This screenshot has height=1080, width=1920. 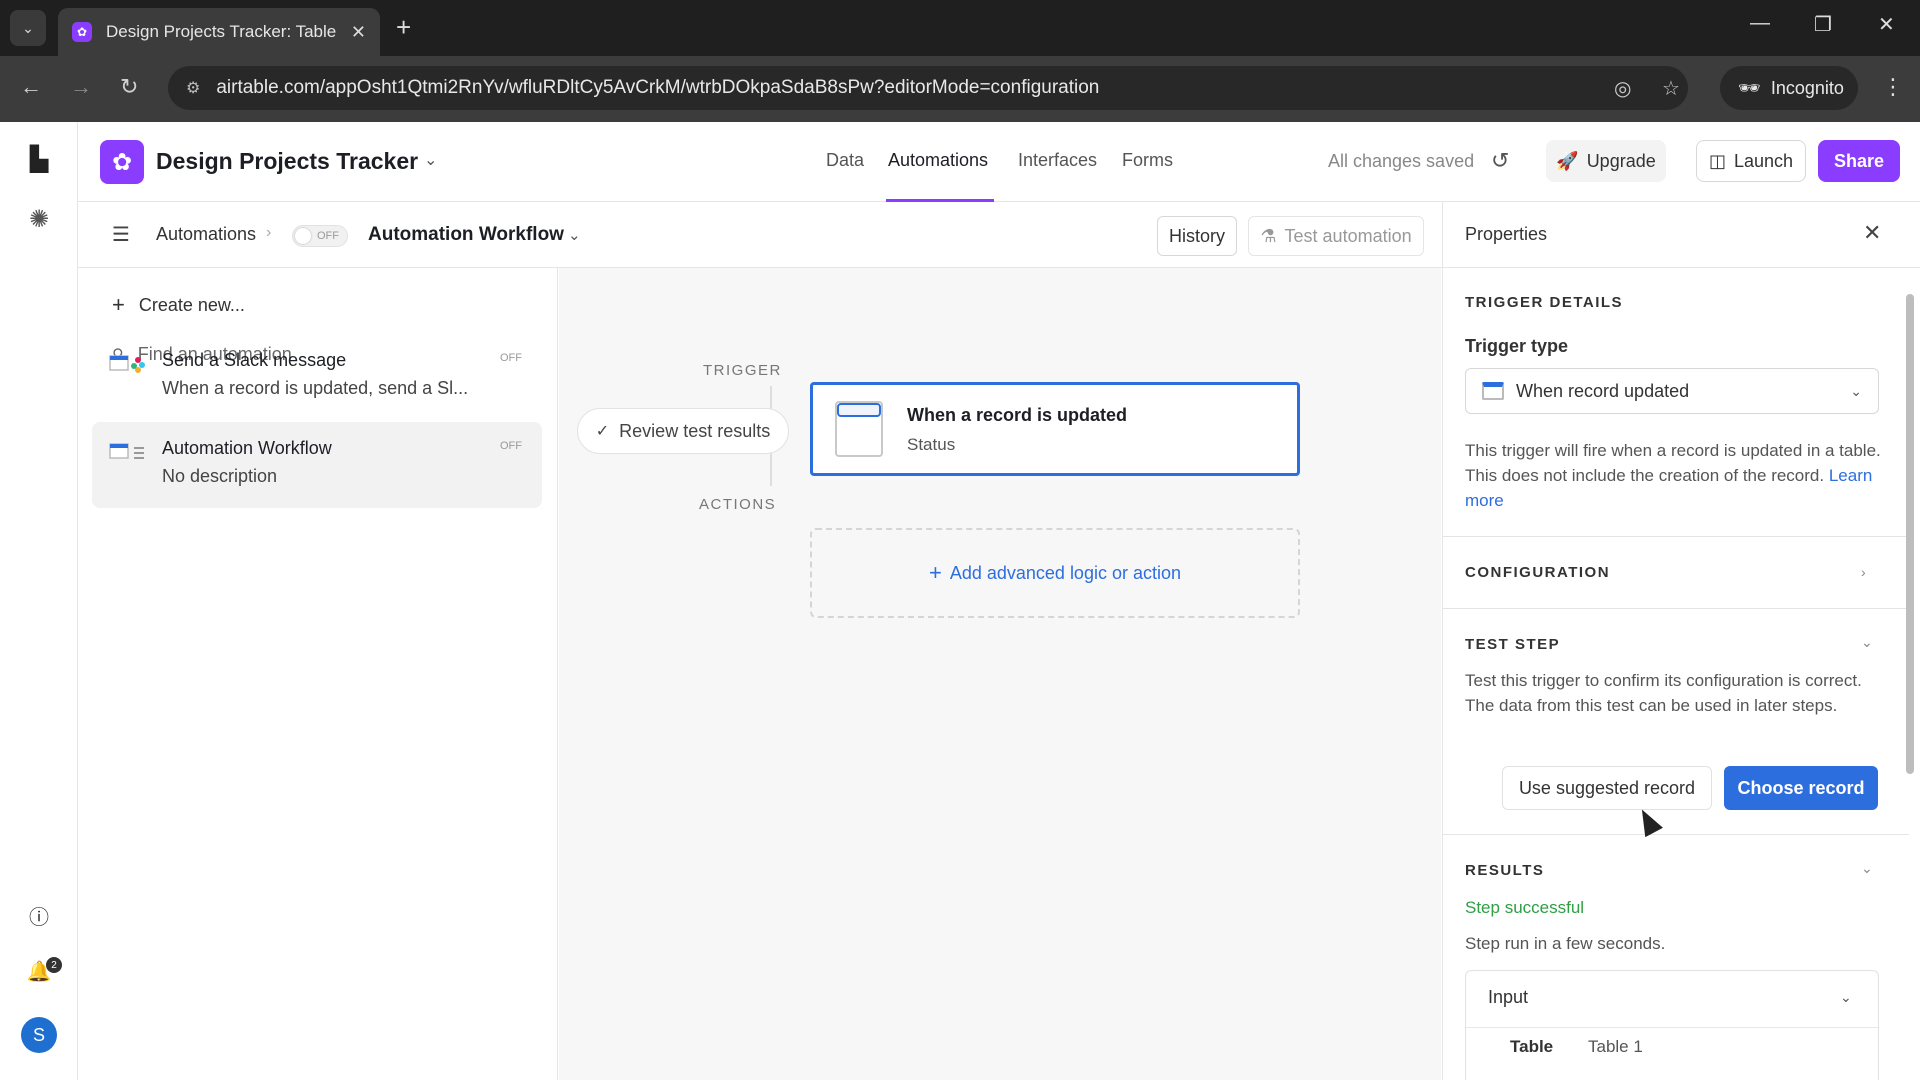 I want to click on trigger-details-heading: TRIGGER DETAILS, so click(x=1544, y=302).